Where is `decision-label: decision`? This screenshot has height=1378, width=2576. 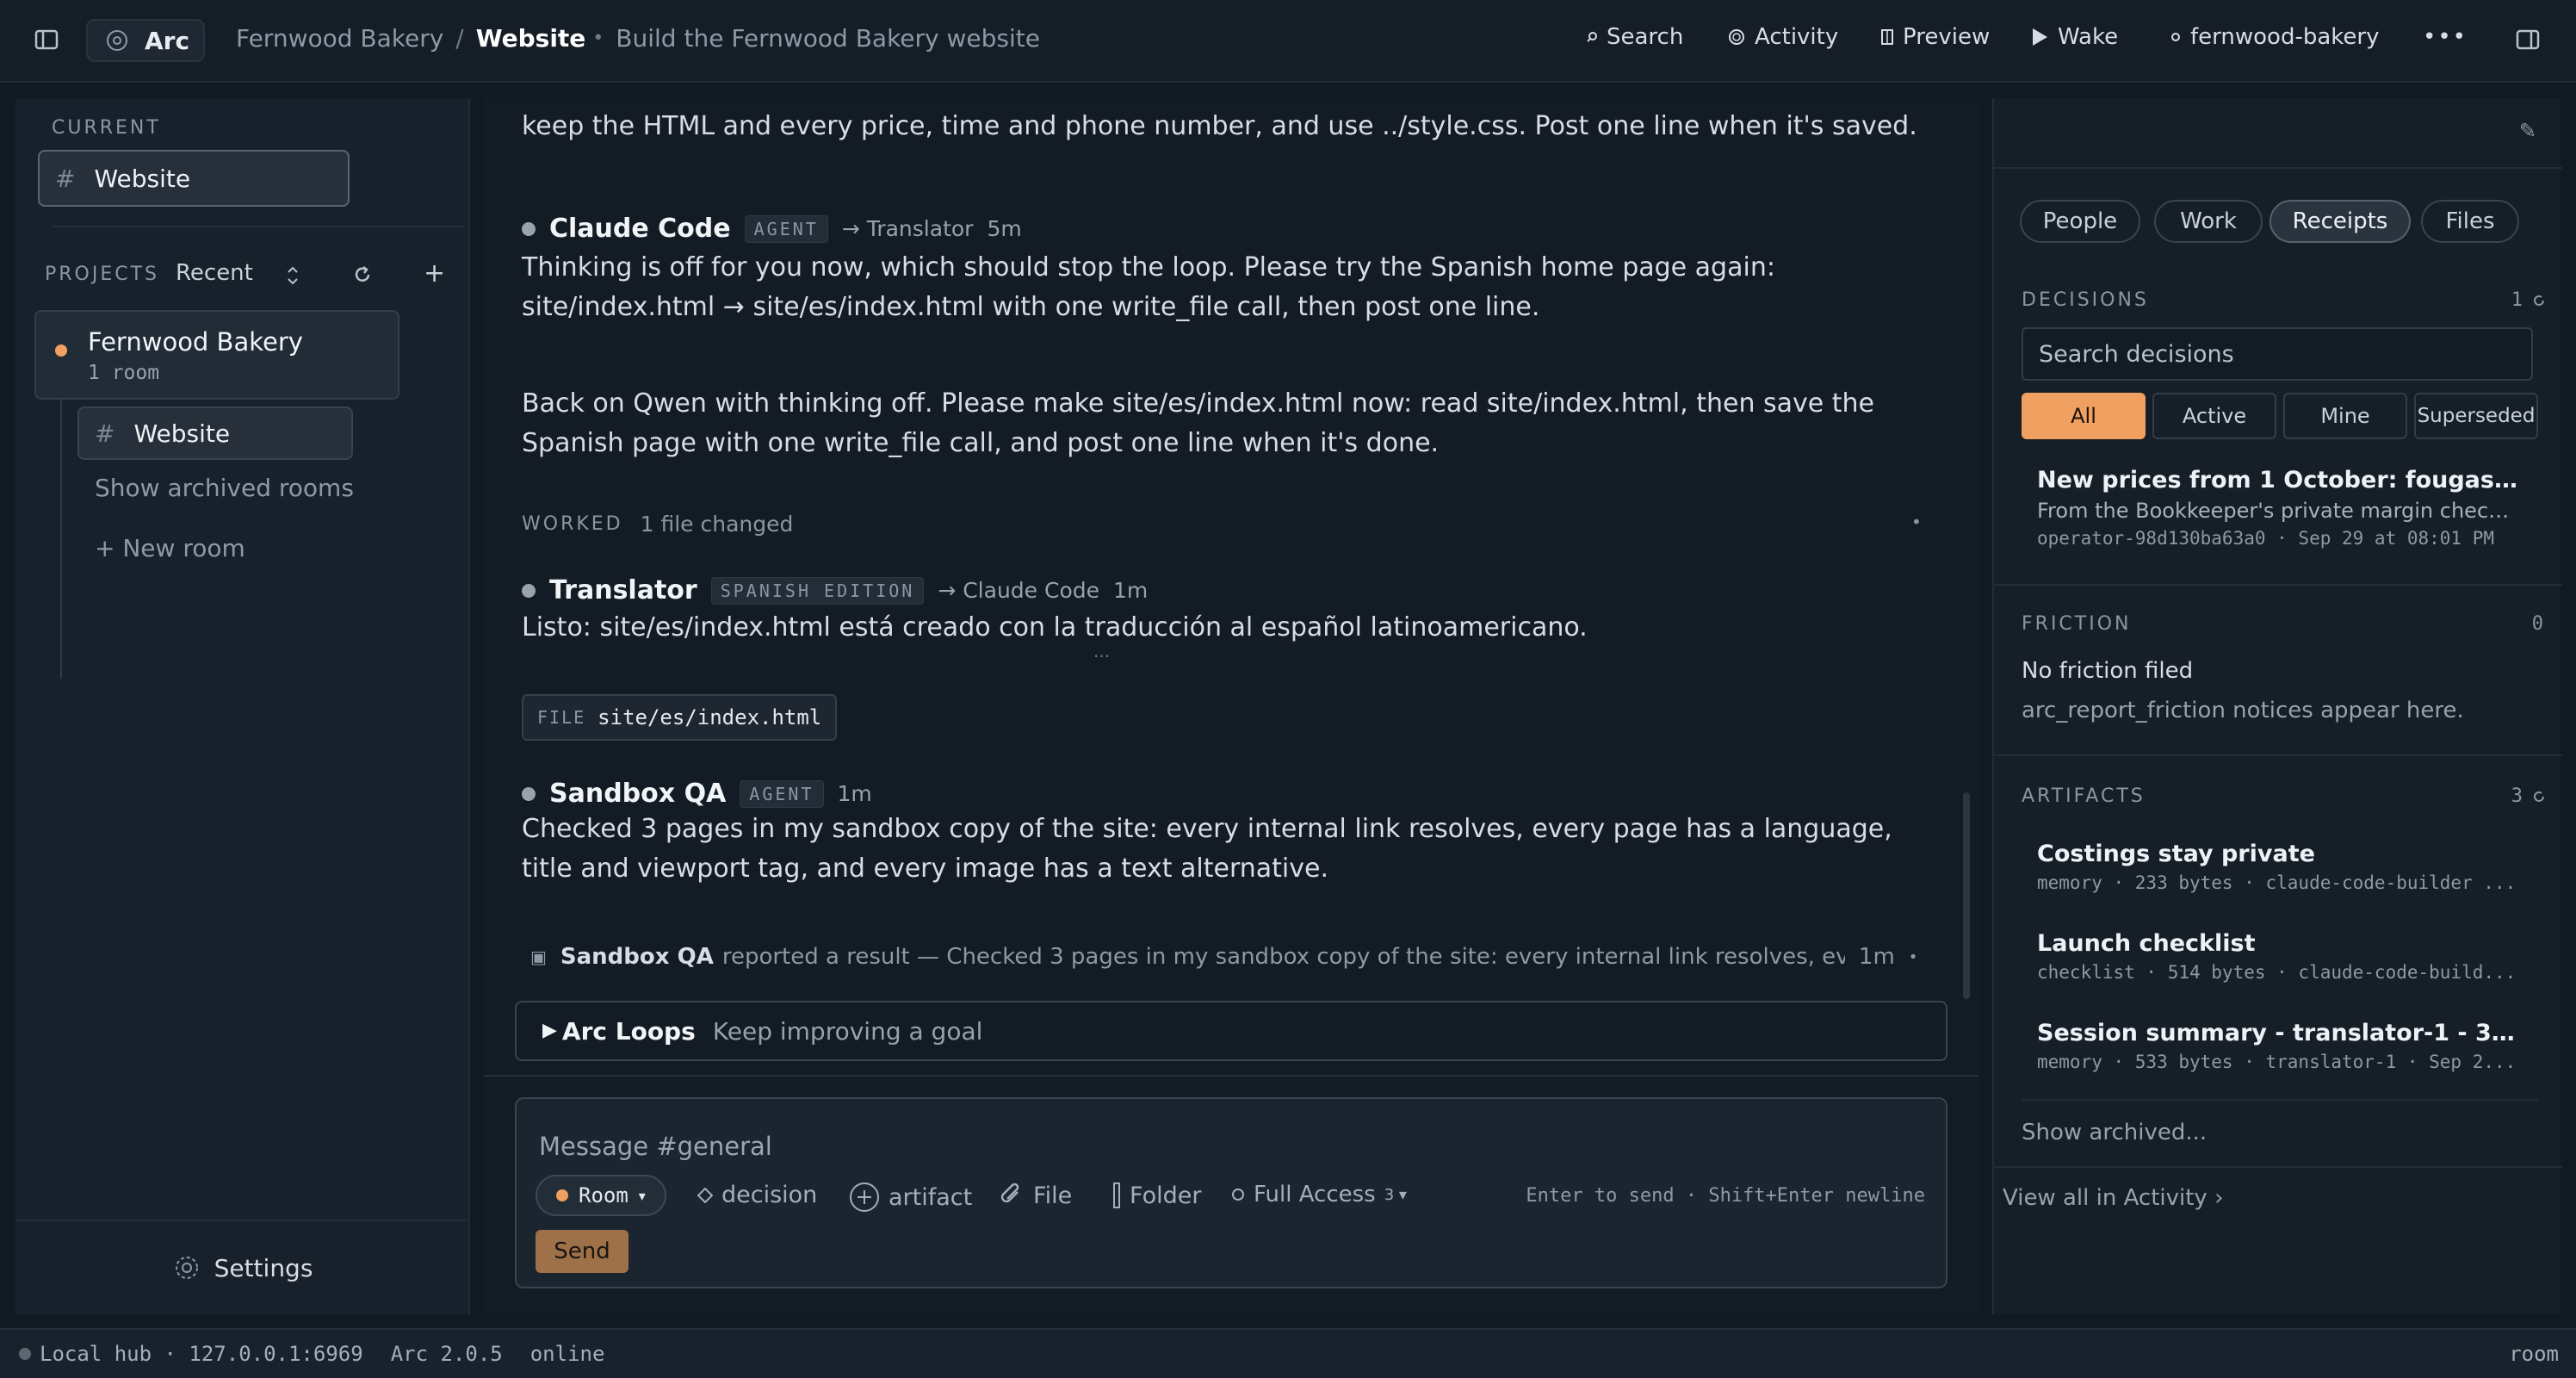 decision-label: decision is located at coordinates (769, 1195).